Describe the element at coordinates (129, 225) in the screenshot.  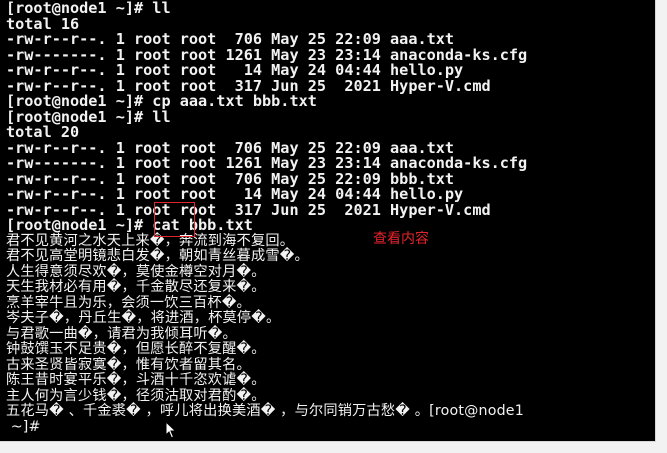
I see `terminal-line: [root@node1 ~]# cat bbb.txt` at that location.